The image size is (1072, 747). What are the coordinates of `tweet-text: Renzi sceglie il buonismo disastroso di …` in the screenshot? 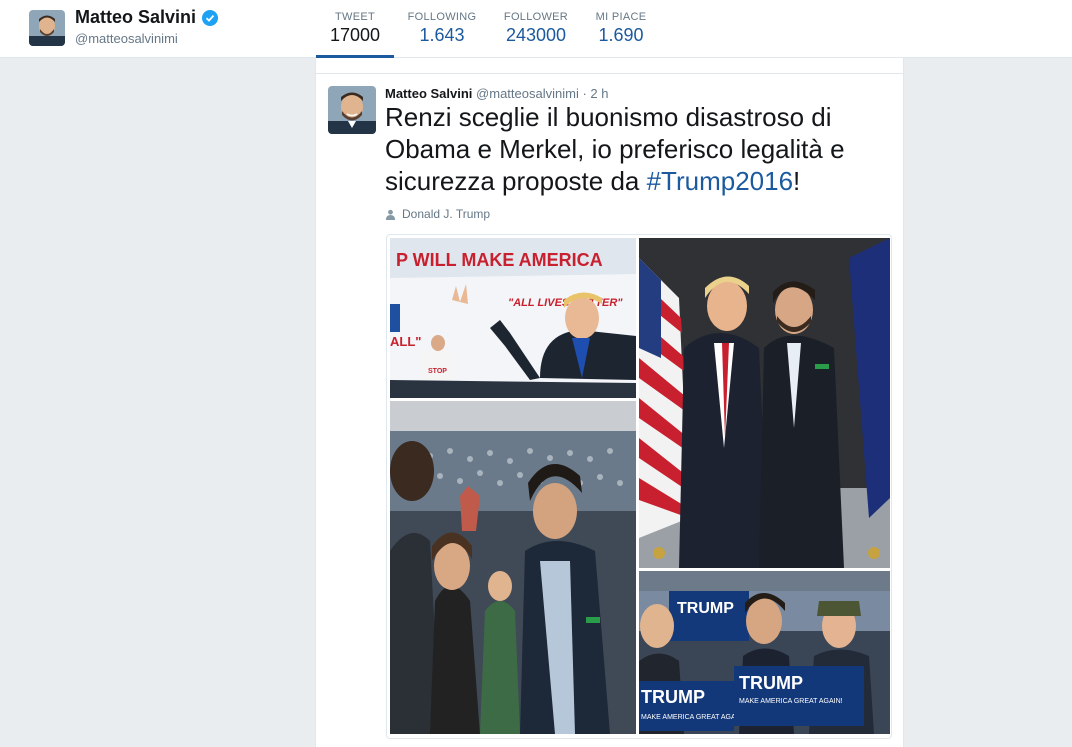 It's located at (635, 149).